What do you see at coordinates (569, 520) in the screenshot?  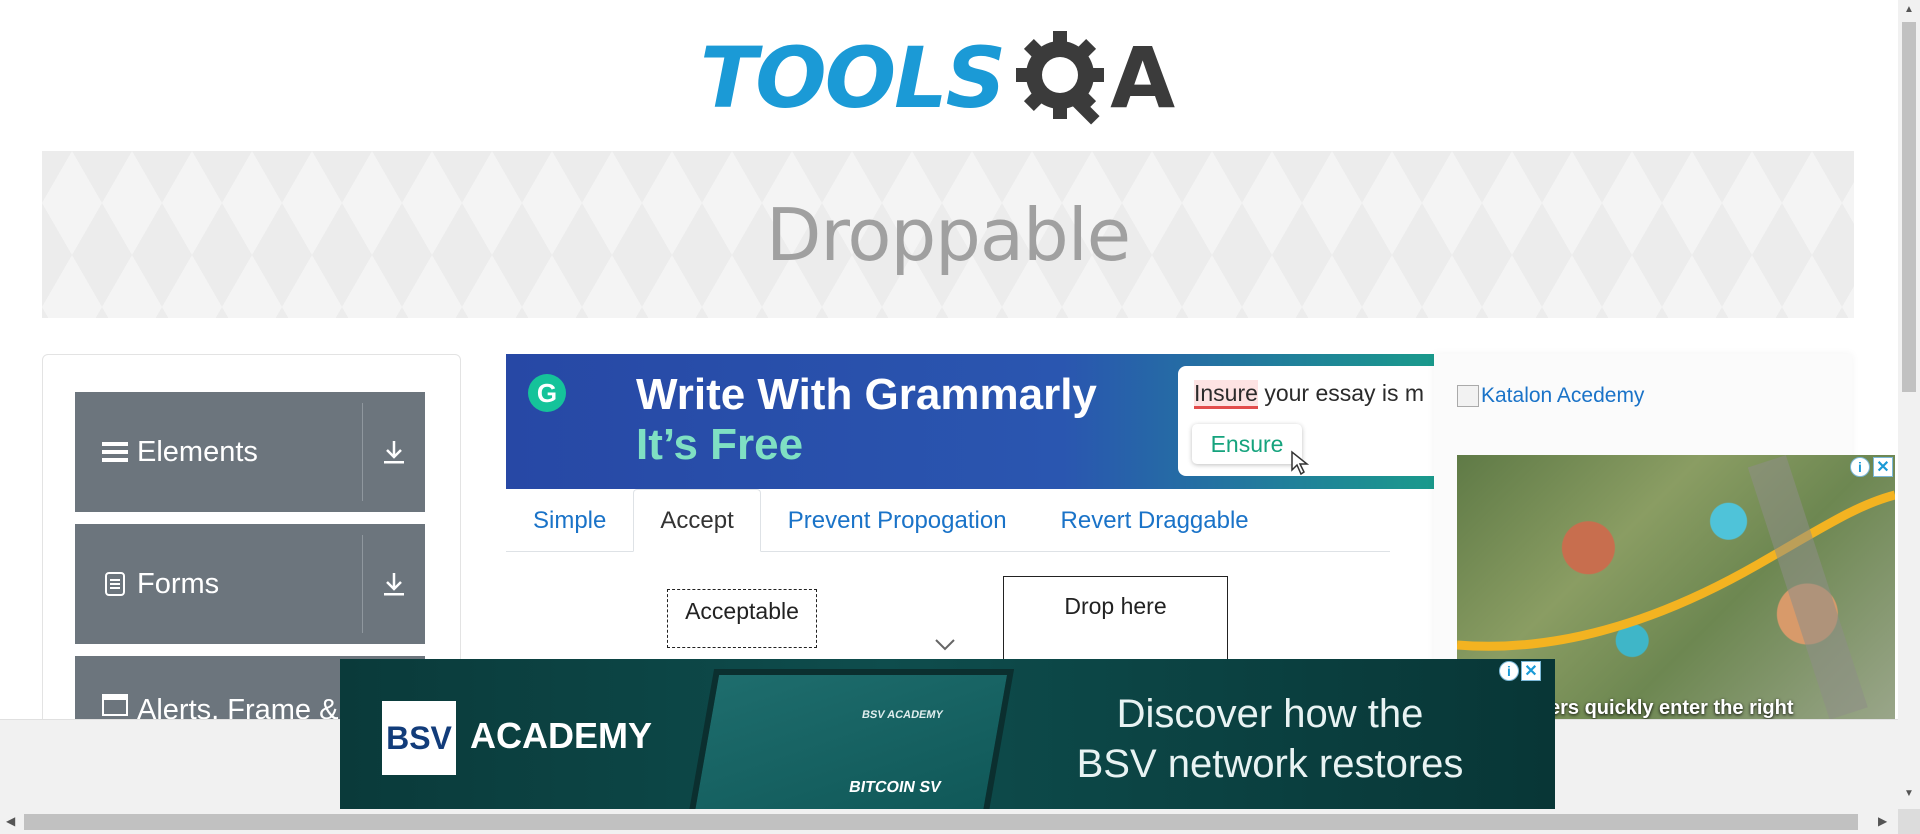 I see `tab-simple: Simple` at bounding box center [569, 520].